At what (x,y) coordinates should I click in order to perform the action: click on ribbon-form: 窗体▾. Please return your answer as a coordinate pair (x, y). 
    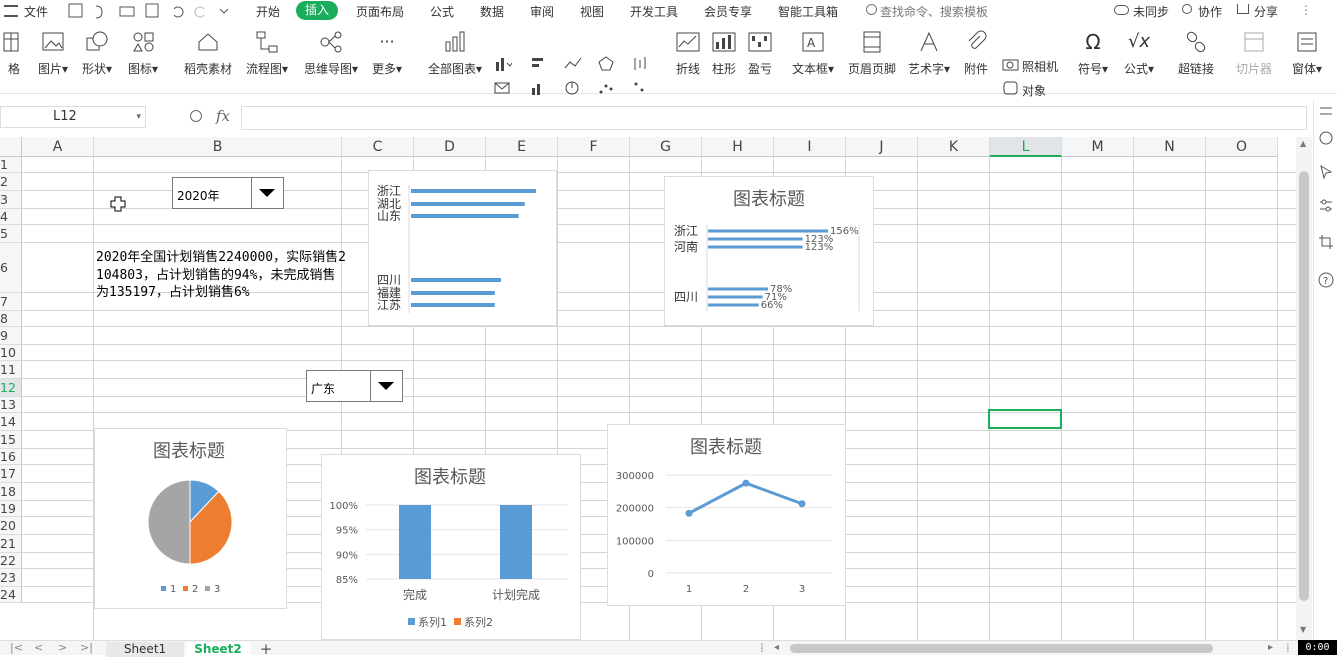
    Looking at the image, I should click on (1307, 53).